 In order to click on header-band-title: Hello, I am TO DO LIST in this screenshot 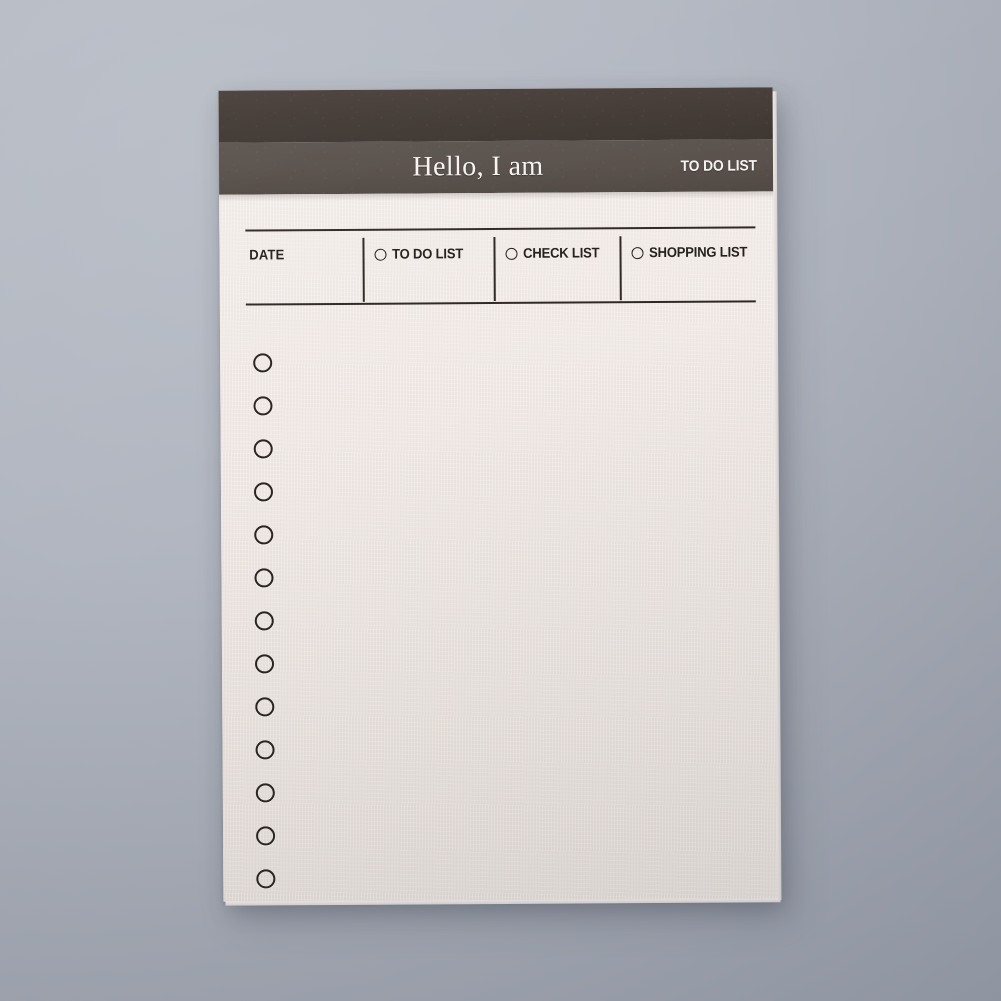, I will do `click(496, 167)`.